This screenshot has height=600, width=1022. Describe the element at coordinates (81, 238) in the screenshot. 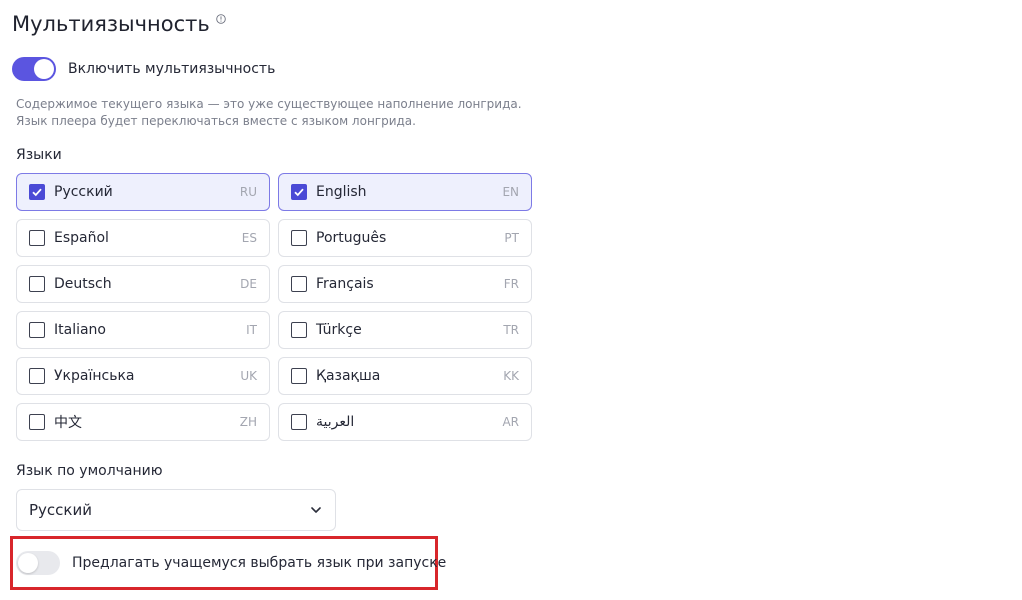

I see `language-name: Español` at that location.